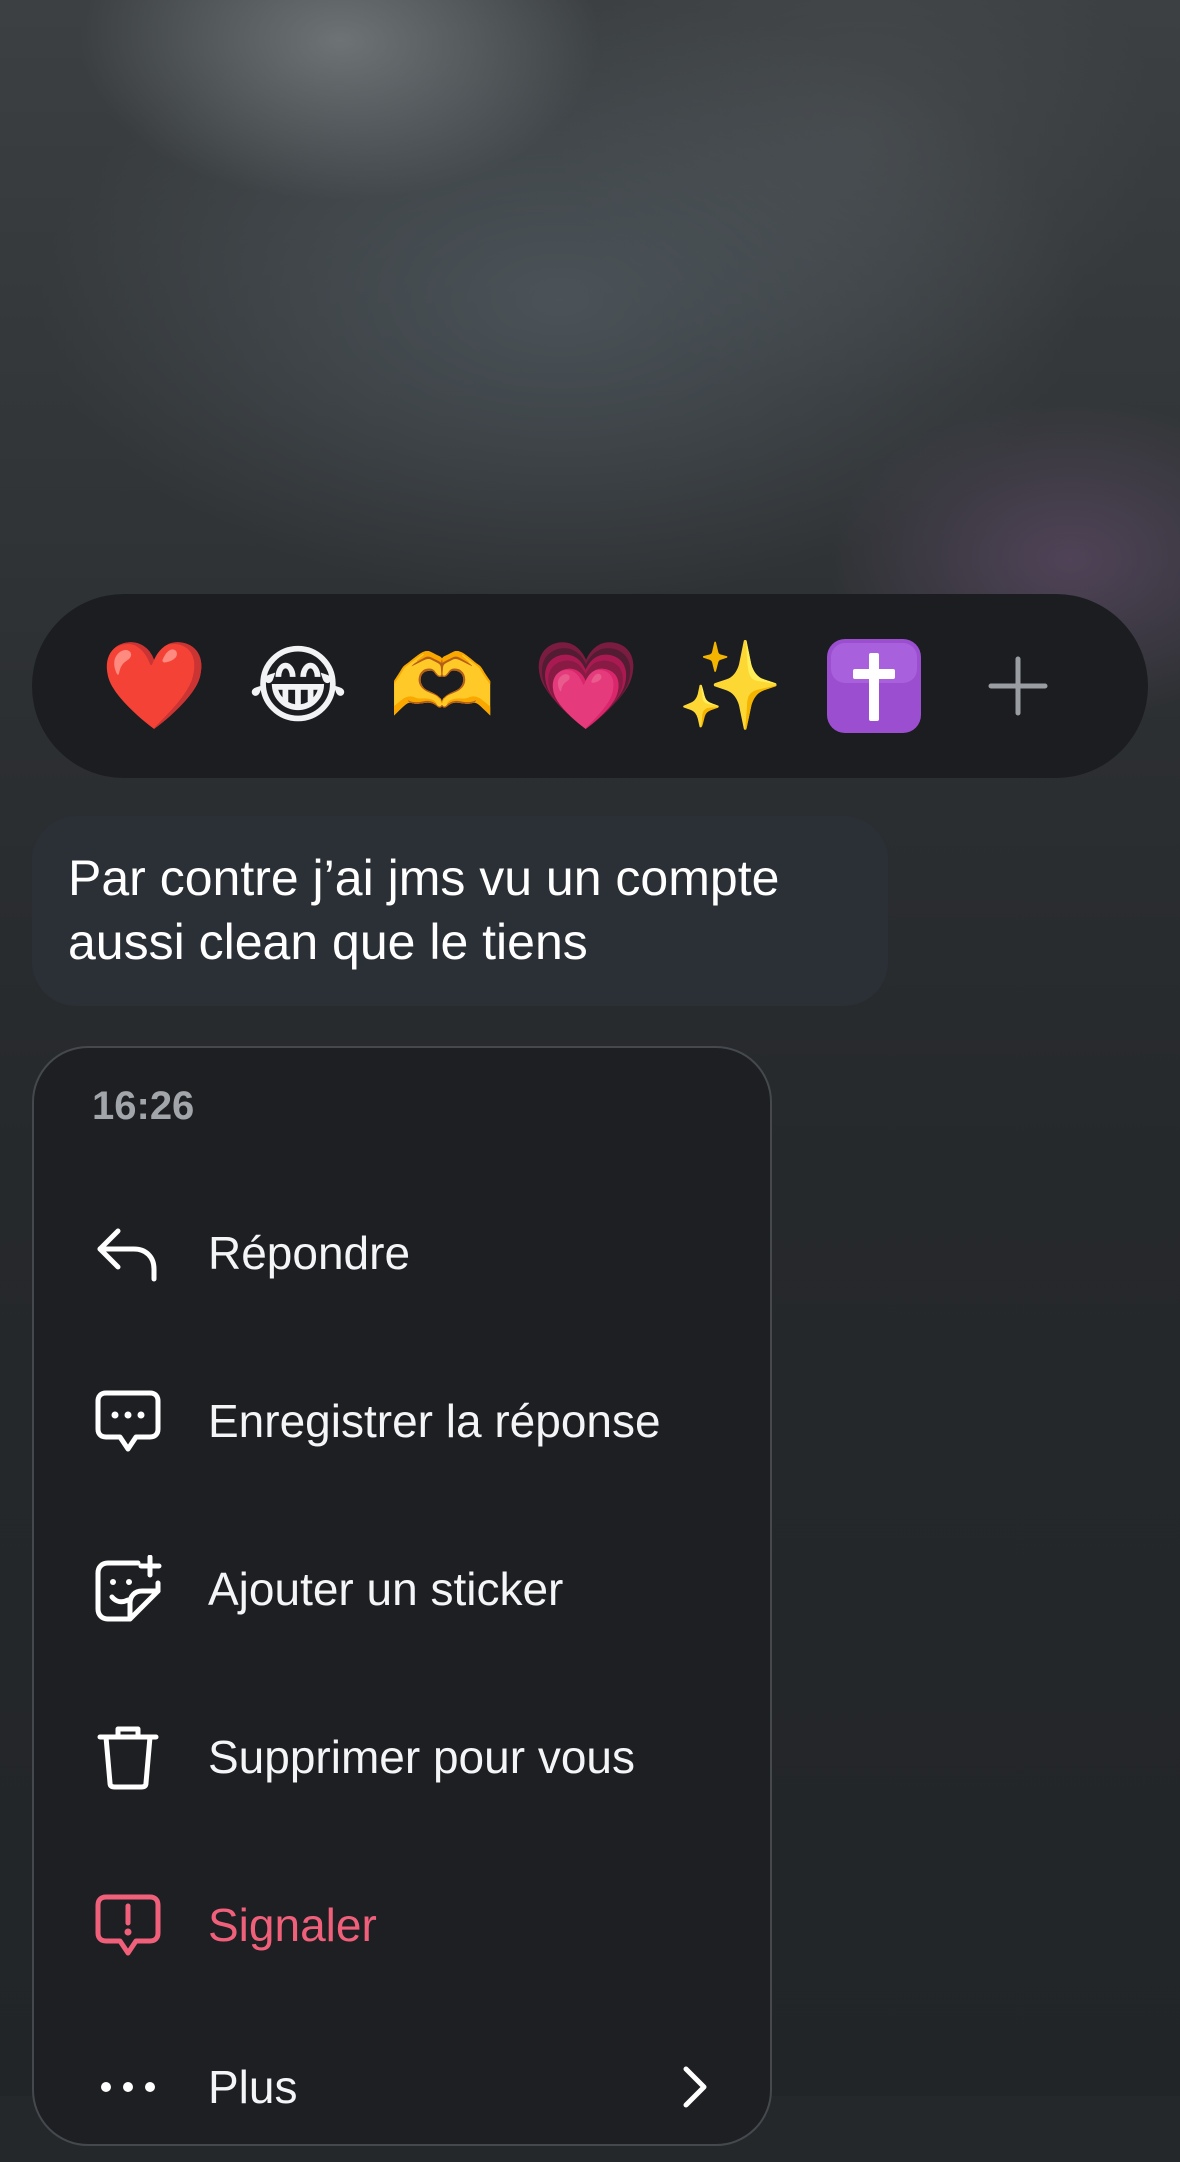 This screenshot has height=2162, width=1180. What do you see at coordinates (128, 1253) in the screenshot?
I see `reply-arrow-icon` at bounding box center [128, 1253].